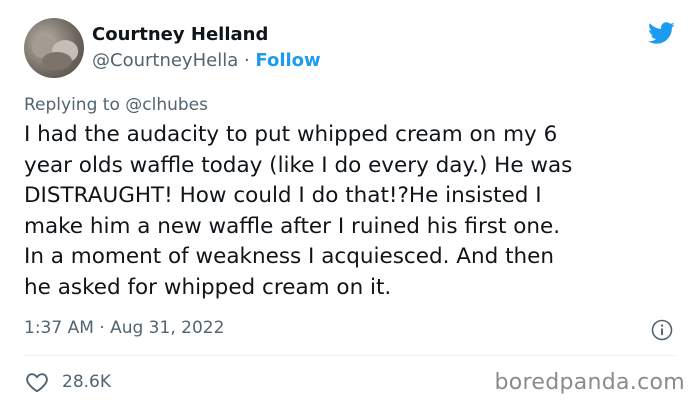 Image resolution: width=700 pixels, height=410 pixels. I want to click on heart-icon, so click(37, 382).